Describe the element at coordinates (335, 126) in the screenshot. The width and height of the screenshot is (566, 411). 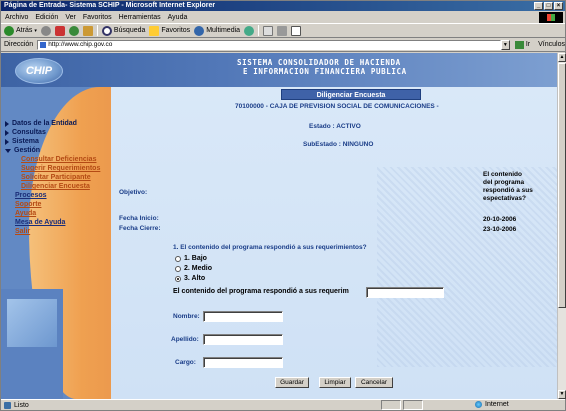
I see `estado-text: Estado : ACTIVO` at that location.